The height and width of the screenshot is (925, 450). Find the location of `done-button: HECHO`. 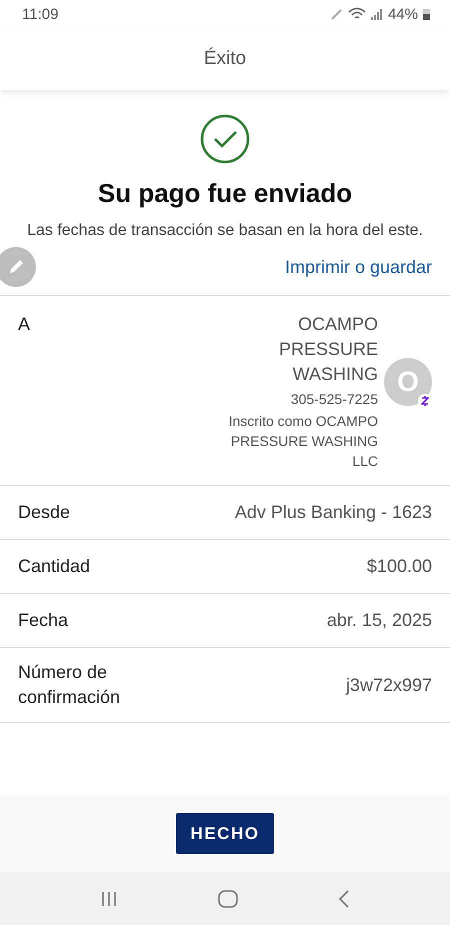

done-button: HECHO is located at coordinates (225, 833).